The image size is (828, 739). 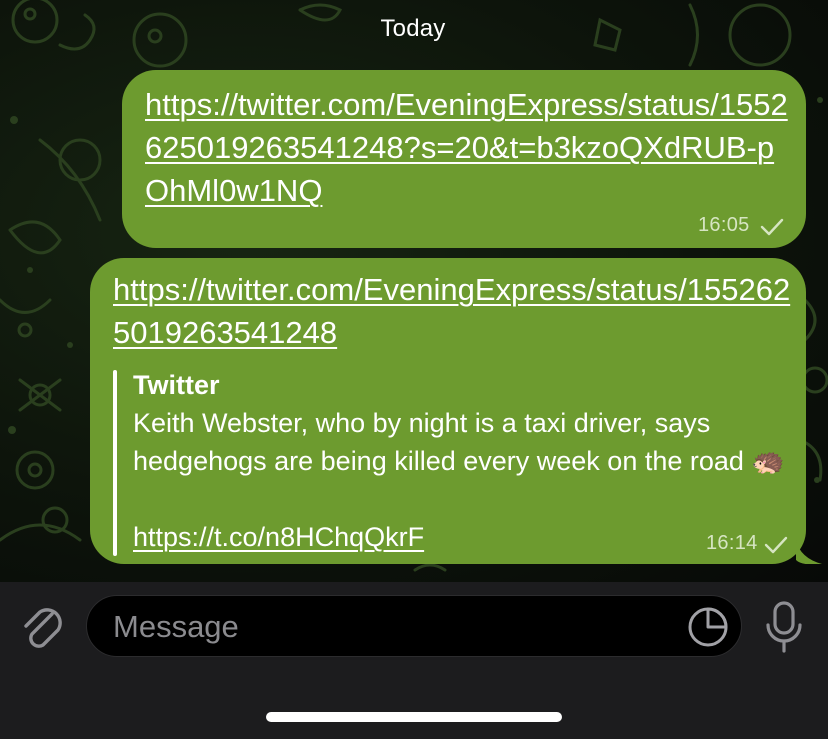 What do you see at coordinates (413, 28) in the screenshot?
I see `date-header: Today` at bounding box center [413, 28].